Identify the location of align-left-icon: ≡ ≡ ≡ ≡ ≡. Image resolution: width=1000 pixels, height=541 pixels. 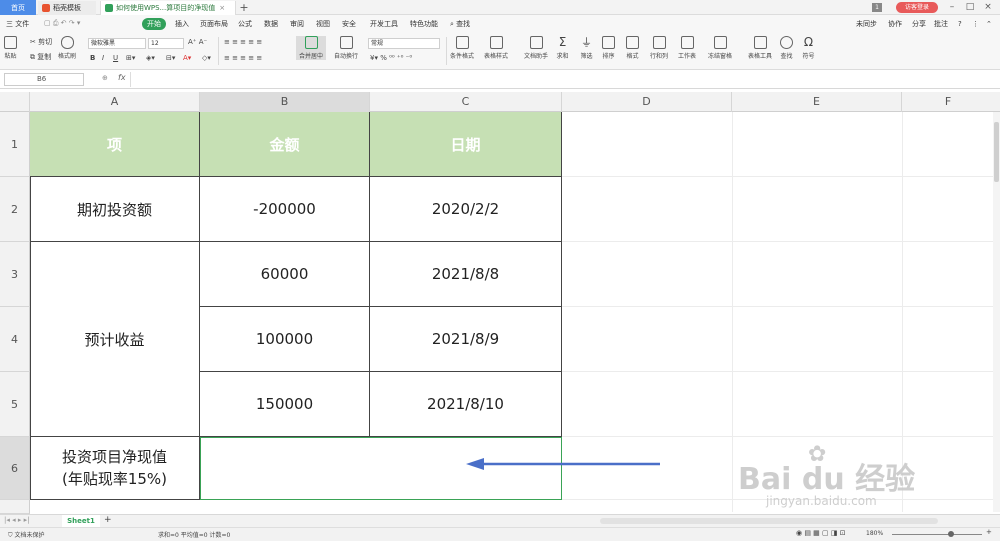
(243, 58).